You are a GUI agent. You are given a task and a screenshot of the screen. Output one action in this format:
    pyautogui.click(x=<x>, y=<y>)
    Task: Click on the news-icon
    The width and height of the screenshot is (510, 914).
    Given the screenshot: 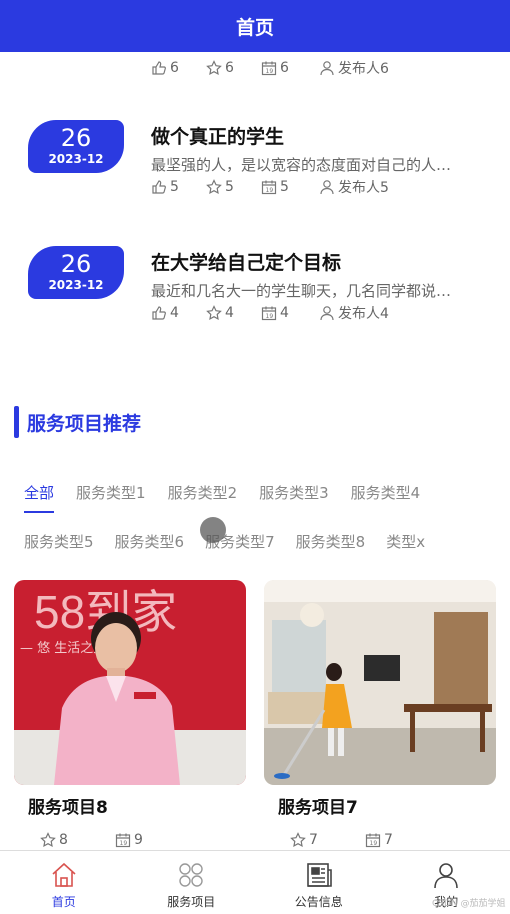 What is the action you would take?
    pyautogui.click(x=319, y=875)
    